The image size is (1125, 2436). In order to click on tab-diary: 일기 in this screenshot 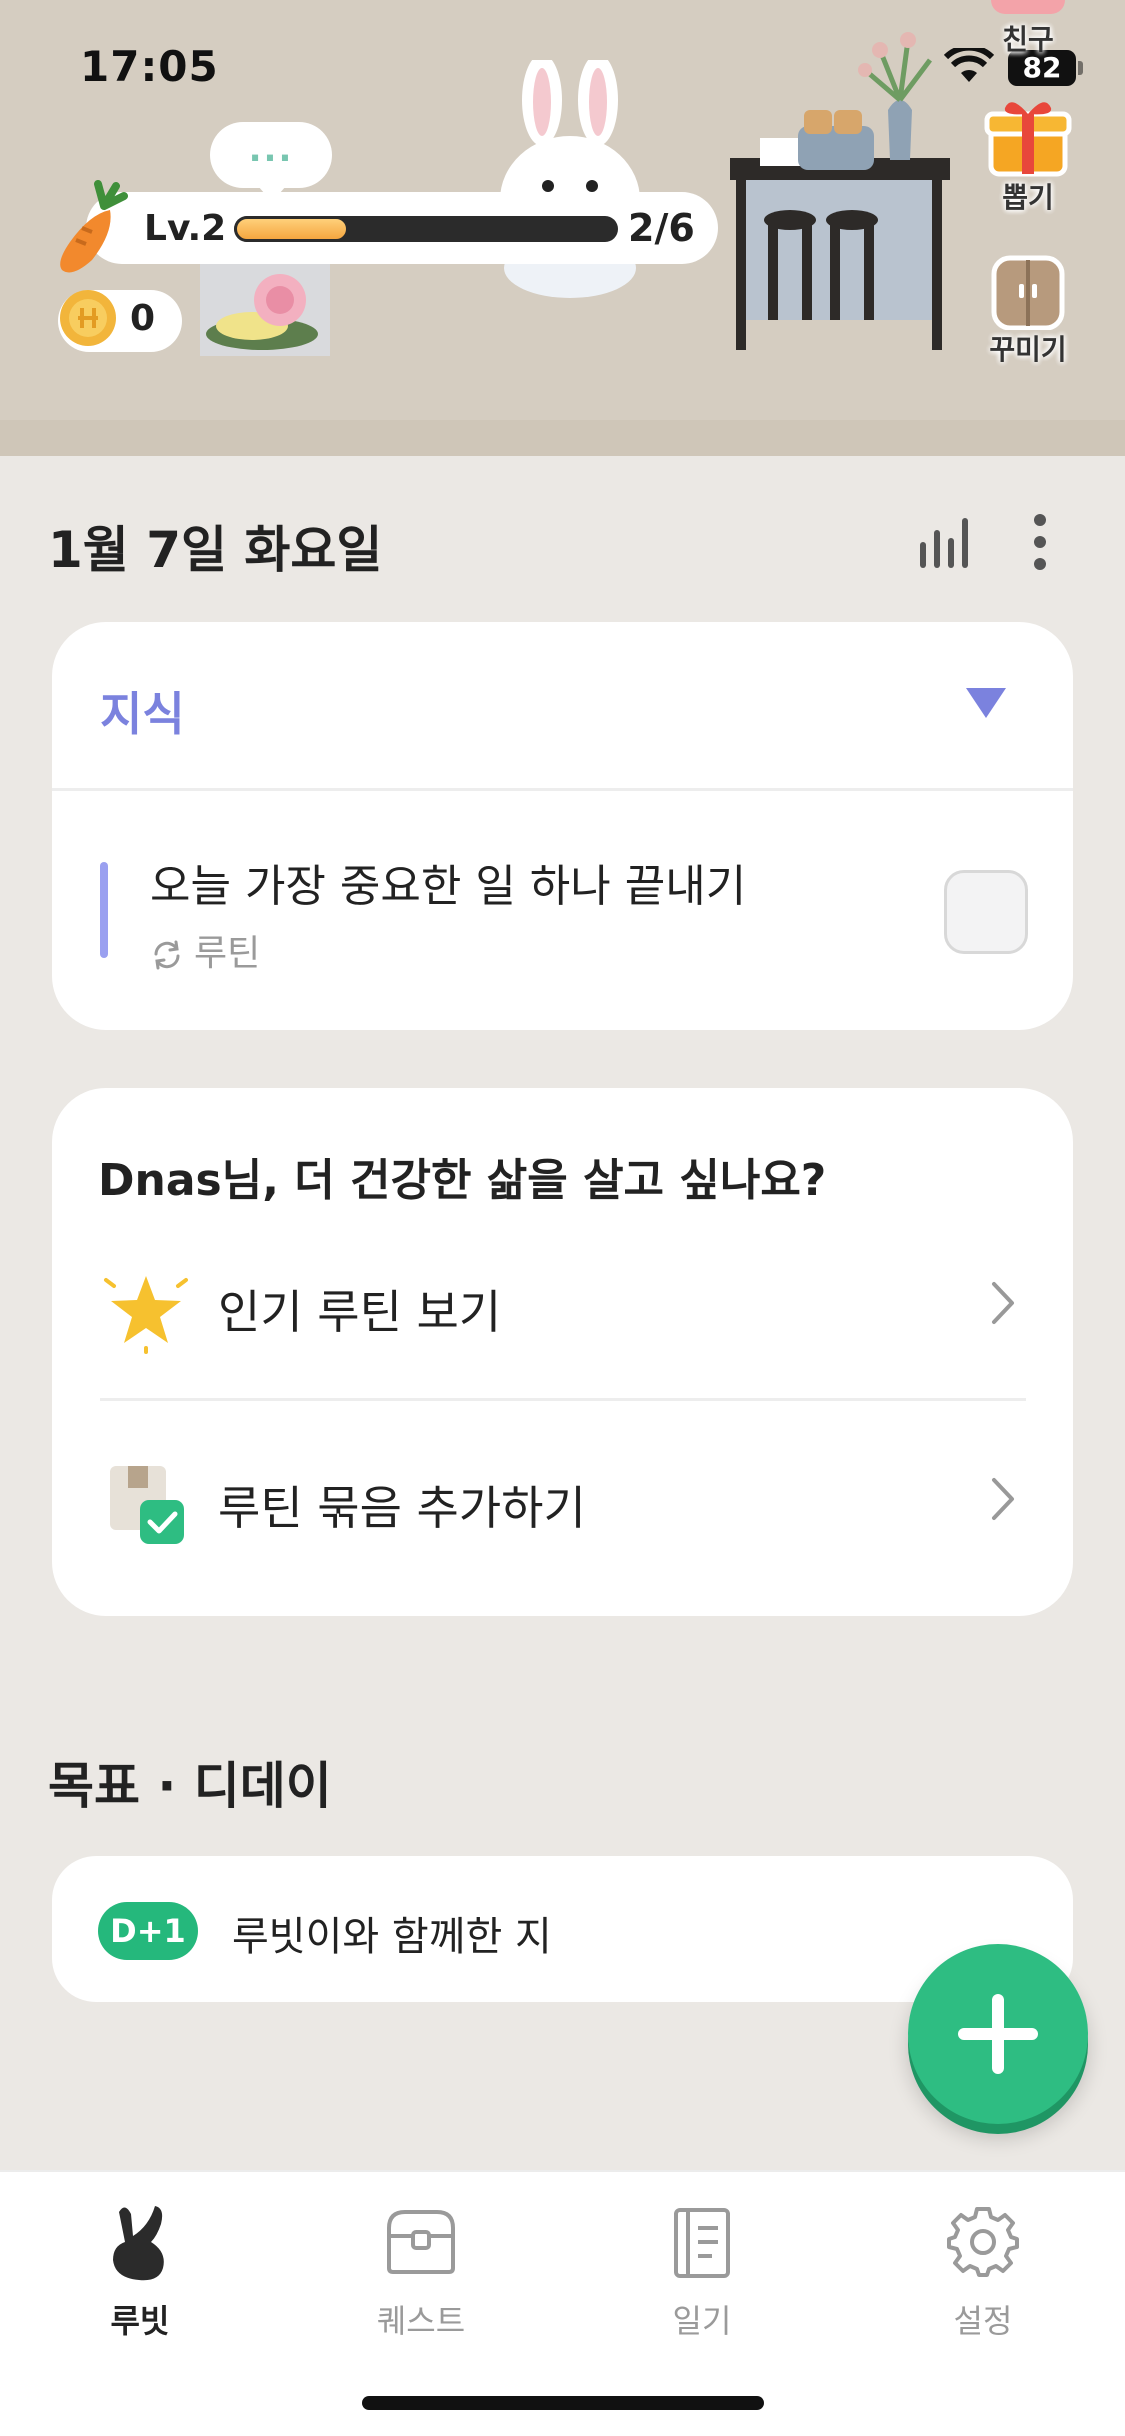, I will do `click(702, 2272)`.